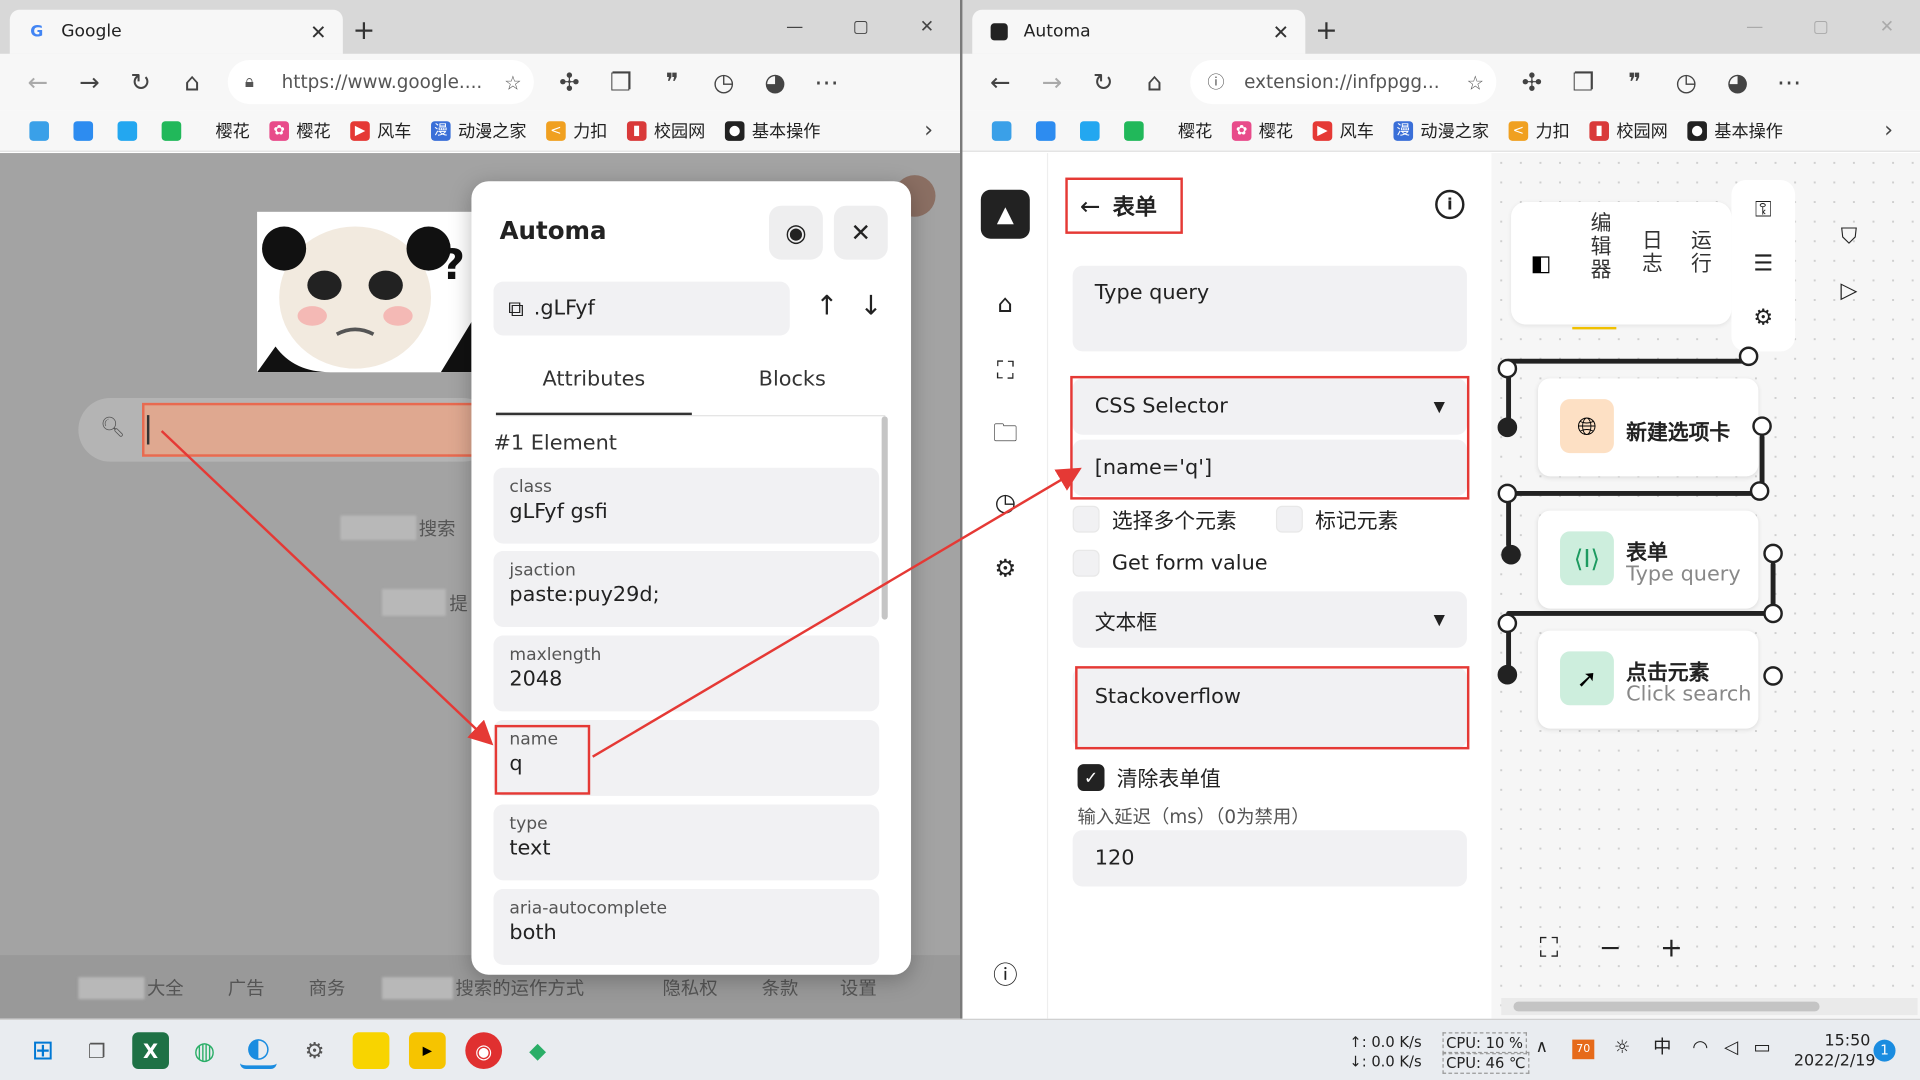 Image resolution: width=1920 pixels, height=1080 pixels. I want to click on footer-link: 大全, so click(165, 988).